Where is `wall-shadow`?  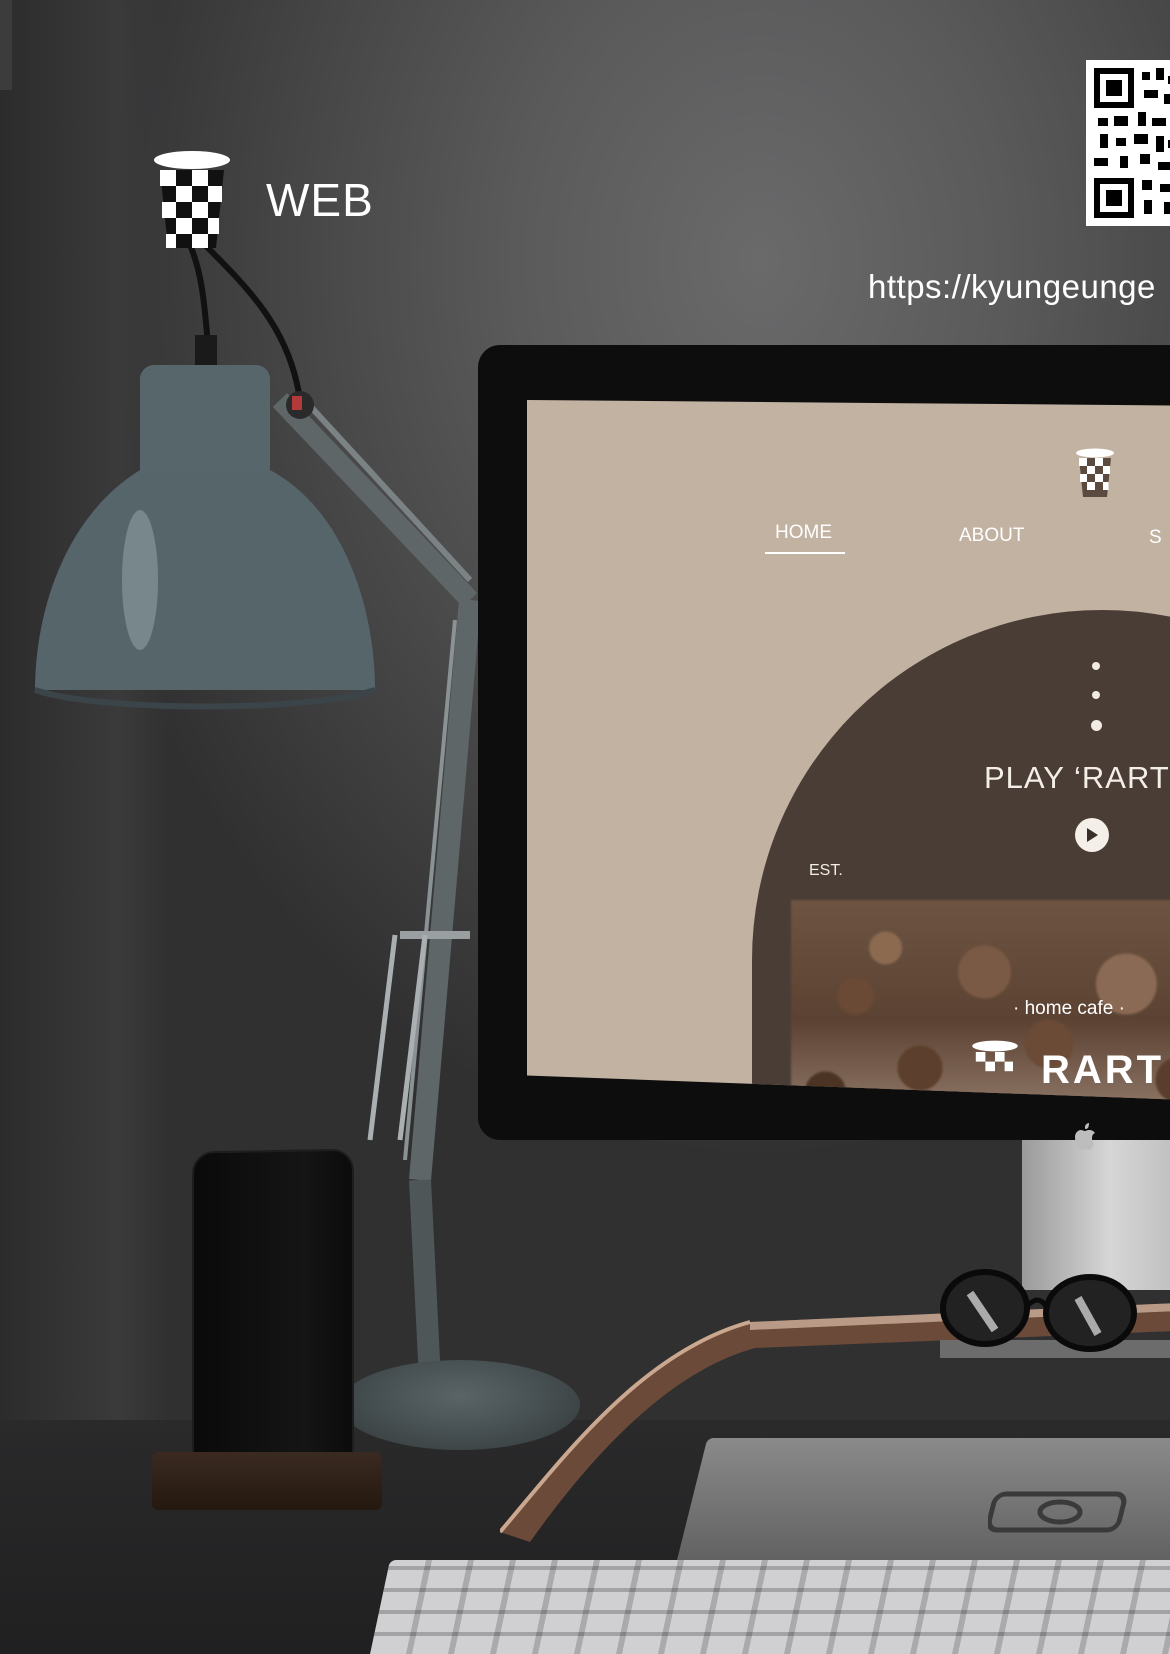 wall-shadow is located at coordinates (85, 730).